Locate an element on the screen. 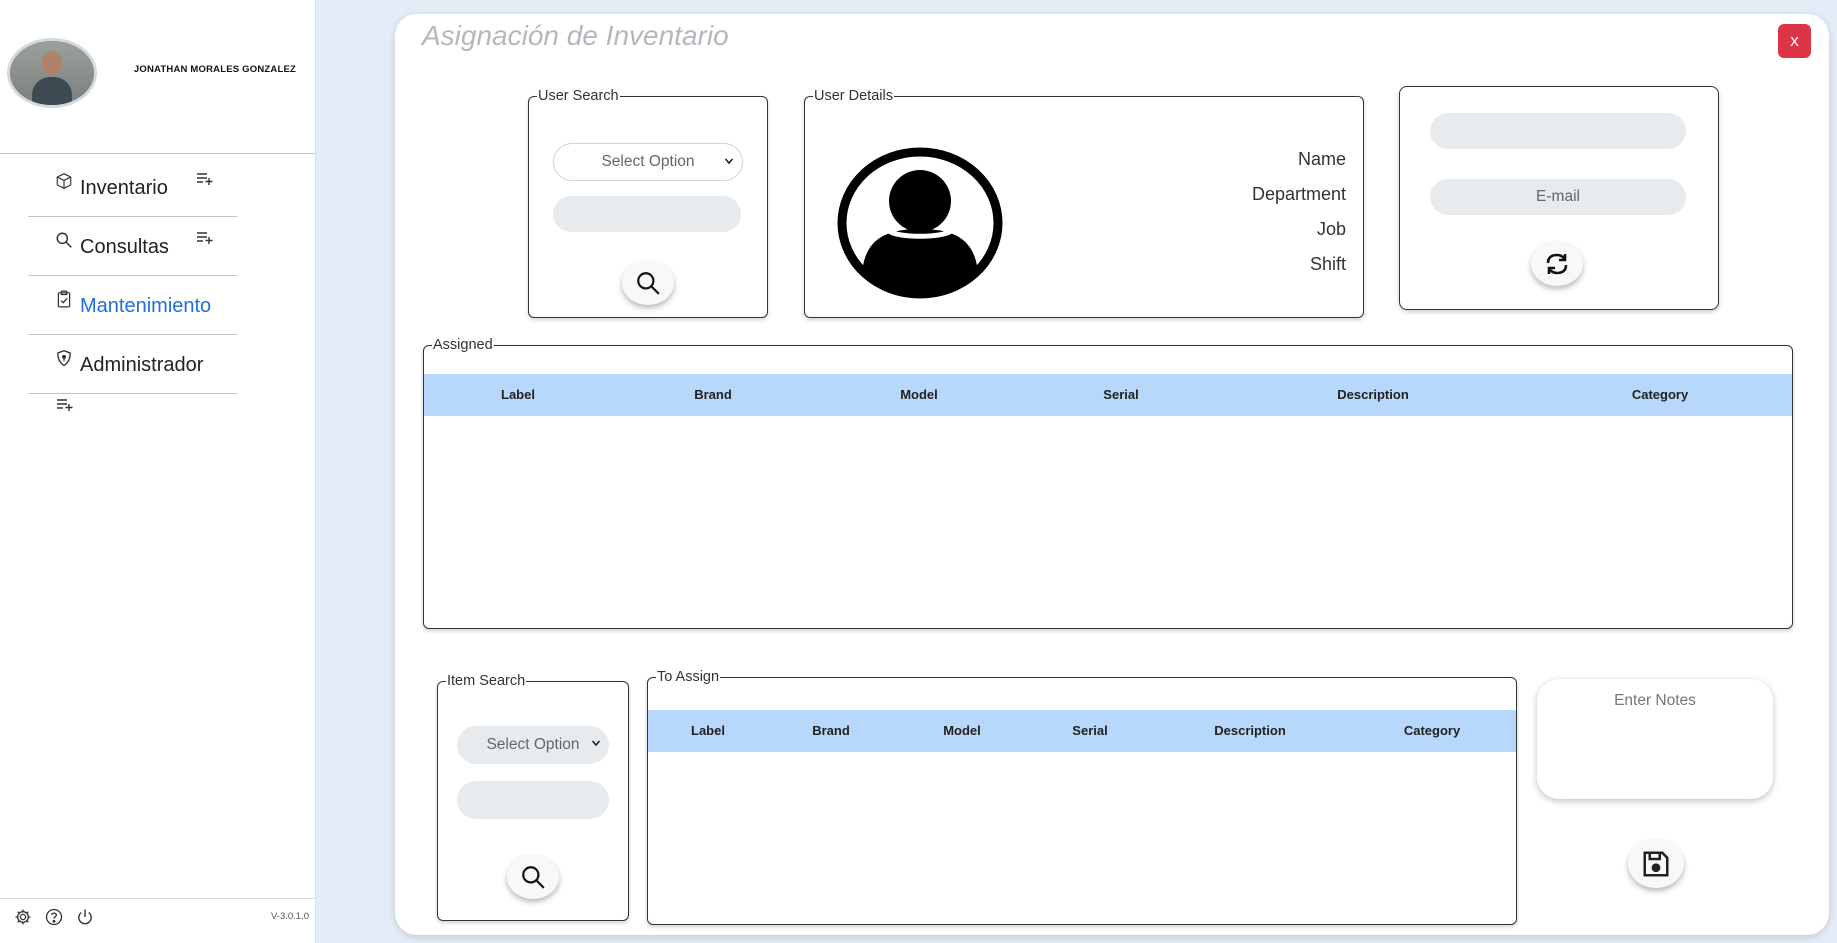 Image resolution: width=1837 pixels, height=943 pixels. clipboard-check-icon is located at coordinates (64, 299).